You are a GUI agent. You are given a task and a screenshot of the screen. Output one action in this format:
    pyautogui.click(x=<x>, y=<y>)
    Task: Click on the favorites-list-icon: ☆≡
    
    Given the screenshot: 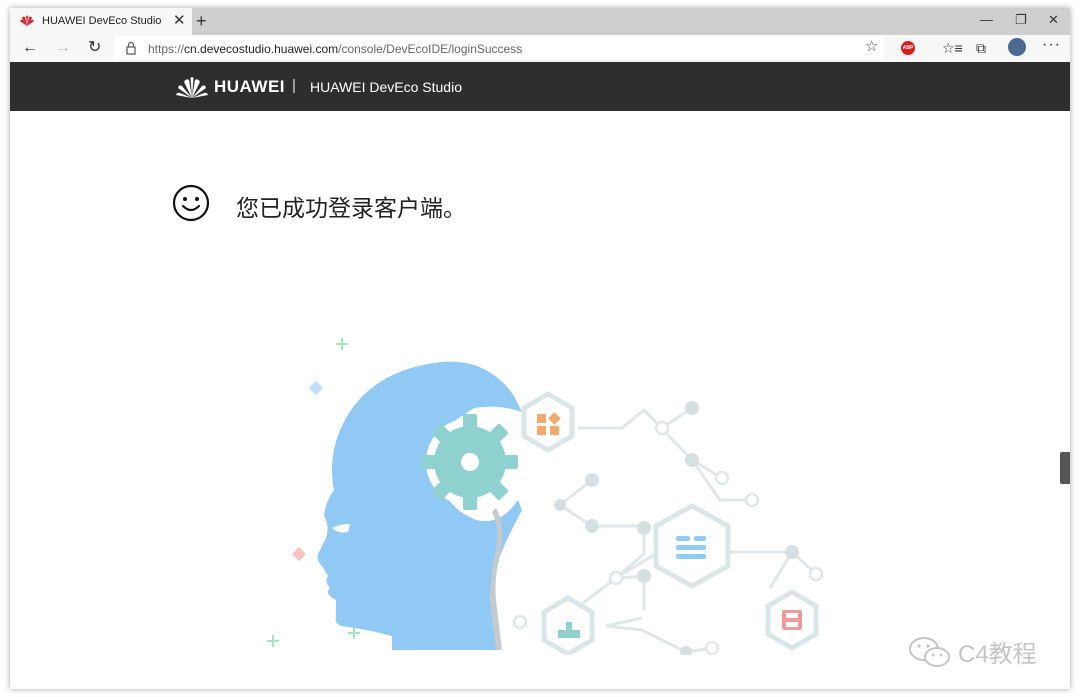 What is the action you would take?
    pyautogui.click(x=952, y=48)
    